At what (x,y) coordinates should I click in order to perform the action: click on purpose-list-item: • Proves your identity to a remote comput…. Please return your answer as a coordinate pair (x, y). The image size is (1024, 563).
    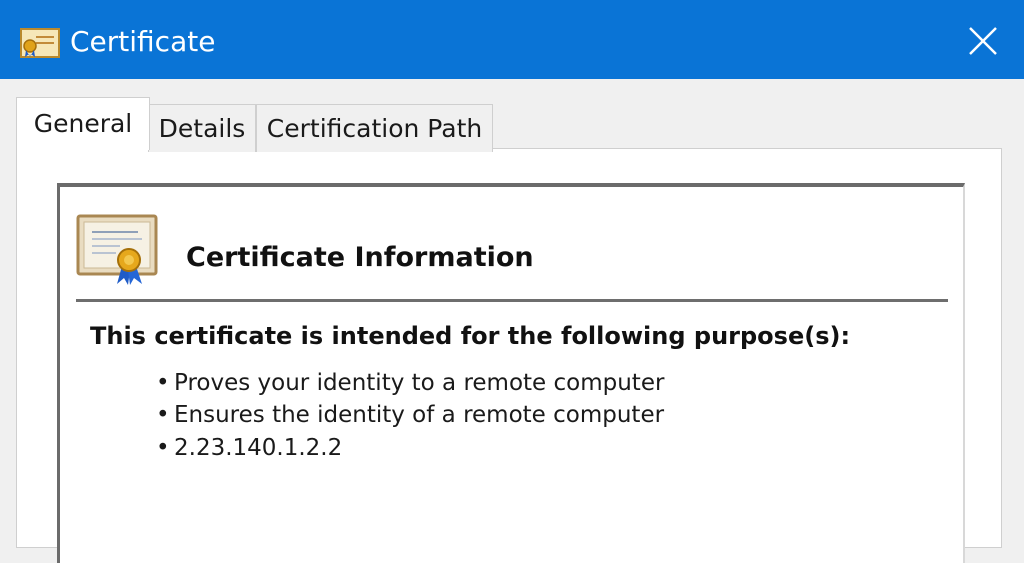
    Looking at the image, I should click on (410, 383).